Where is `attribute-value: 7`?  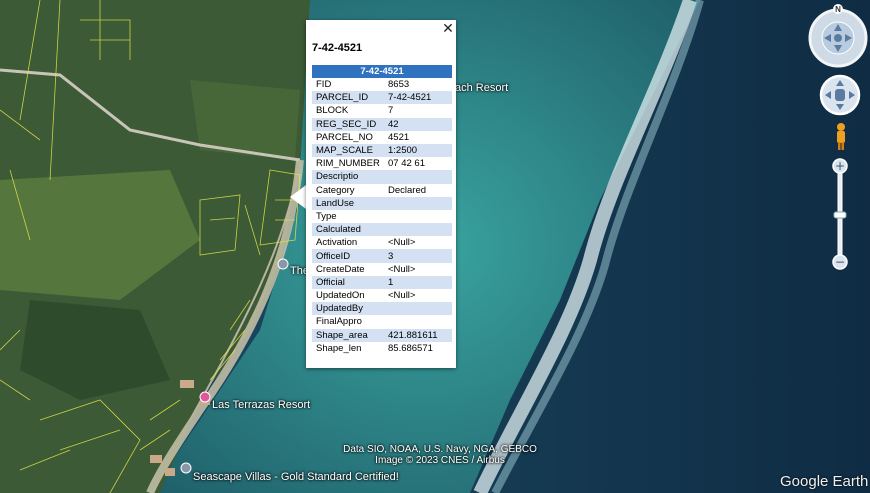 attribute-value: 7 is located at coordinates (391, 111).